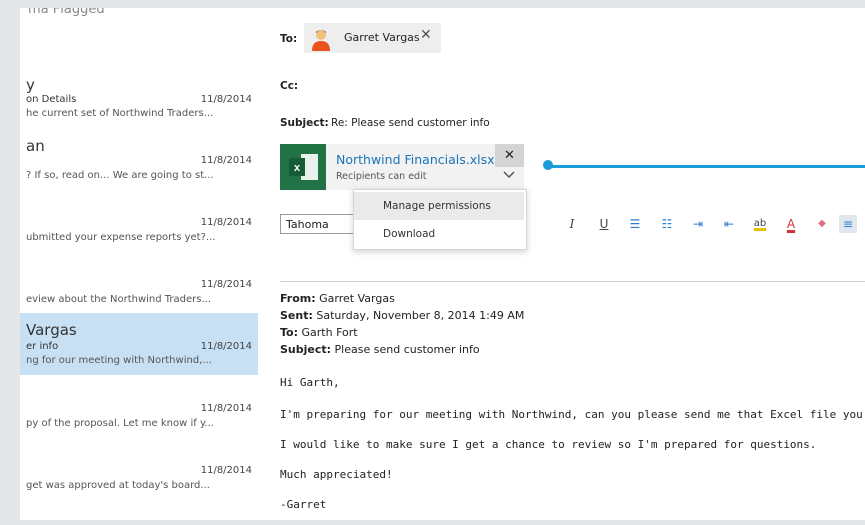 This screenshot has width=865, height=525. I want to click on excel-icon: x, so click(303, 167).